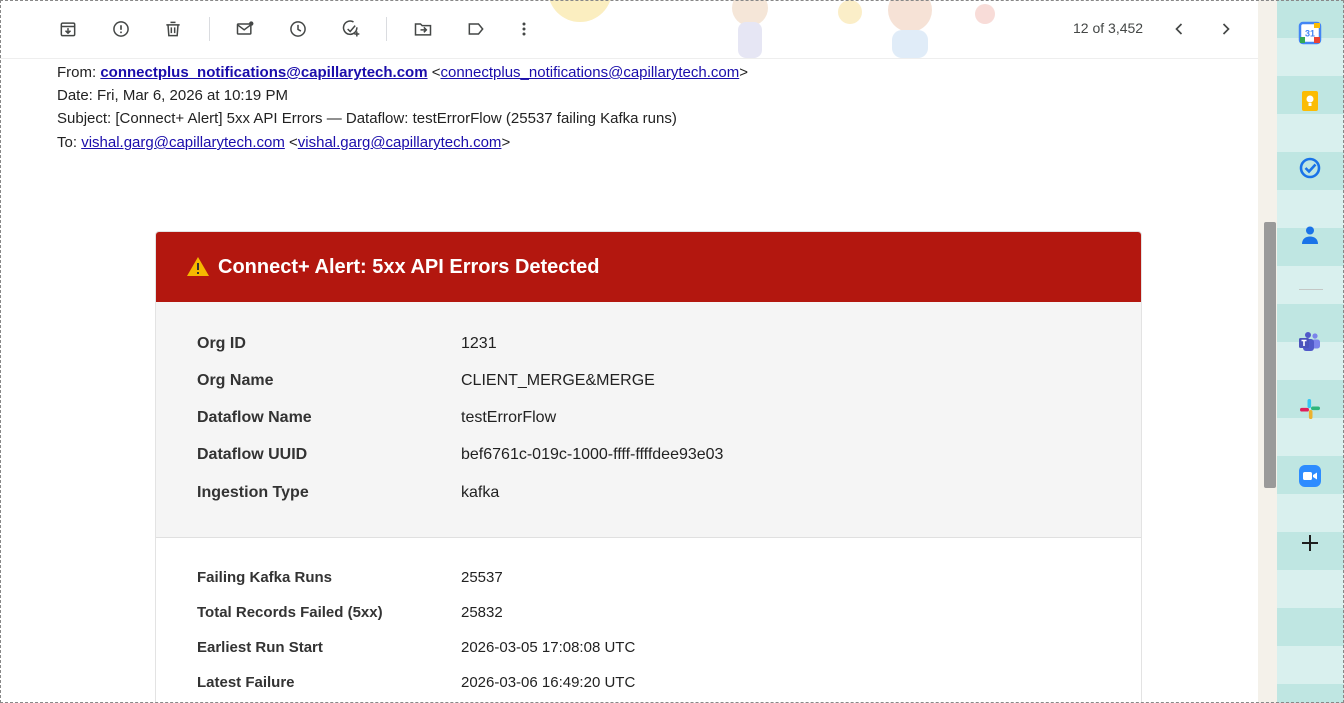  What do you see at coordinates (67, 142) in the screenshot?
I see `to-label: To:` at bounding box center [67, 142].